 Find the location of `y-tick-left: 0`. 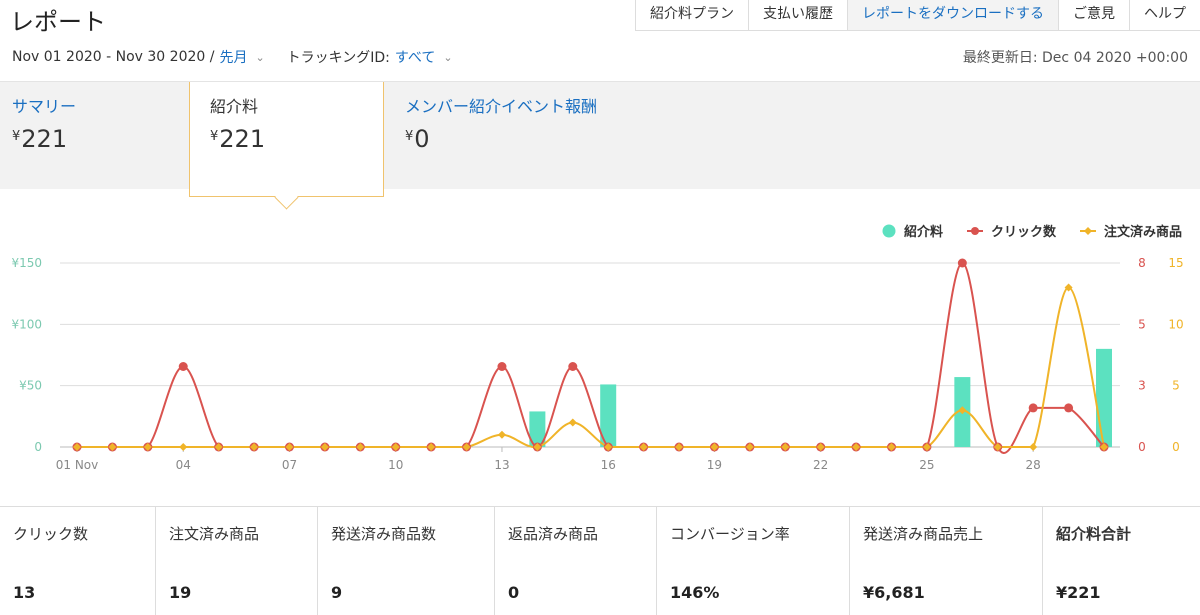

y-tick-left: 0 is located at coordinates (38, 447).